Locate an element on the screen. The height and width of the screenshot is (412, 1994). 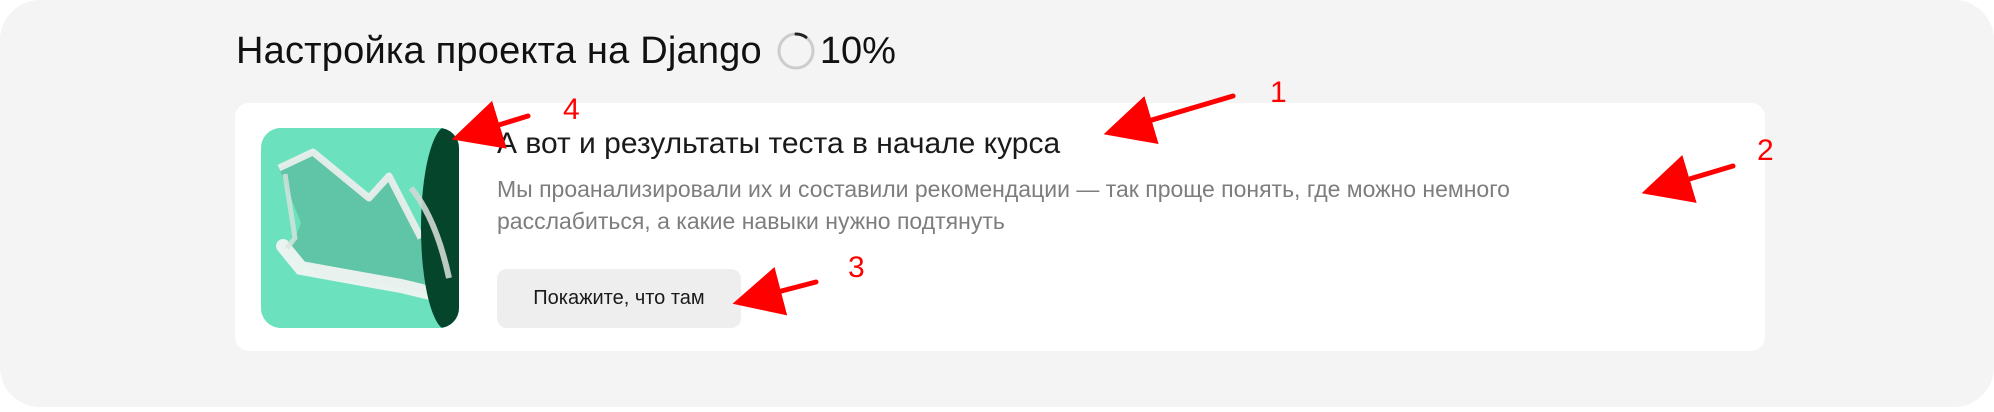
progress-value: 10% is located at coordinates (857, 50).